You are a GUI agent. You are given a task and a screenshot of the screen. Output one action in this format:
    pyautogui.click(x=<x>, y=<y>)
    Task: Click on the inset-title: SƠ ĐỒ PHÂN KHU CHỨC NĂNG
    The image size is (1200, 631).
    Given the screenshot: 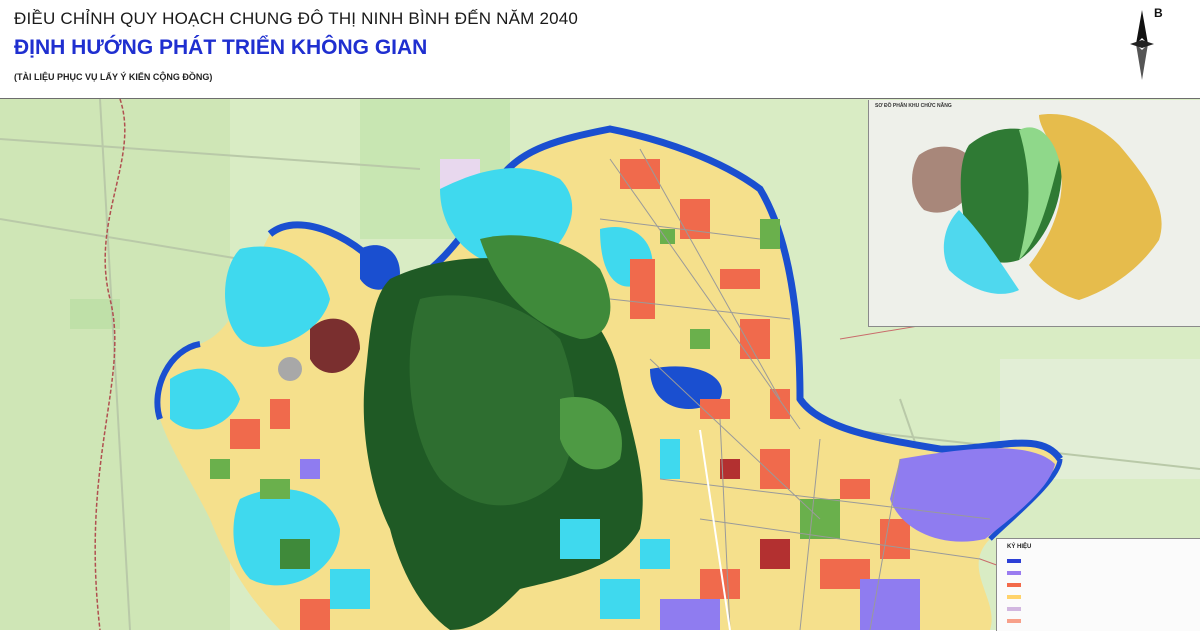 What is the action you would take?
    pyautogui.click(x=913, y=106)
    